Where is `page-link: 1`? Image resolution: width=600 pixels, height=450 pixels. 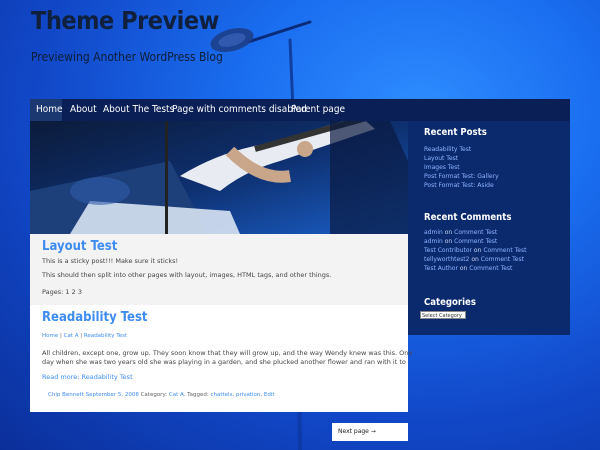
page-link: 1 is located at coordinates (67, 292).